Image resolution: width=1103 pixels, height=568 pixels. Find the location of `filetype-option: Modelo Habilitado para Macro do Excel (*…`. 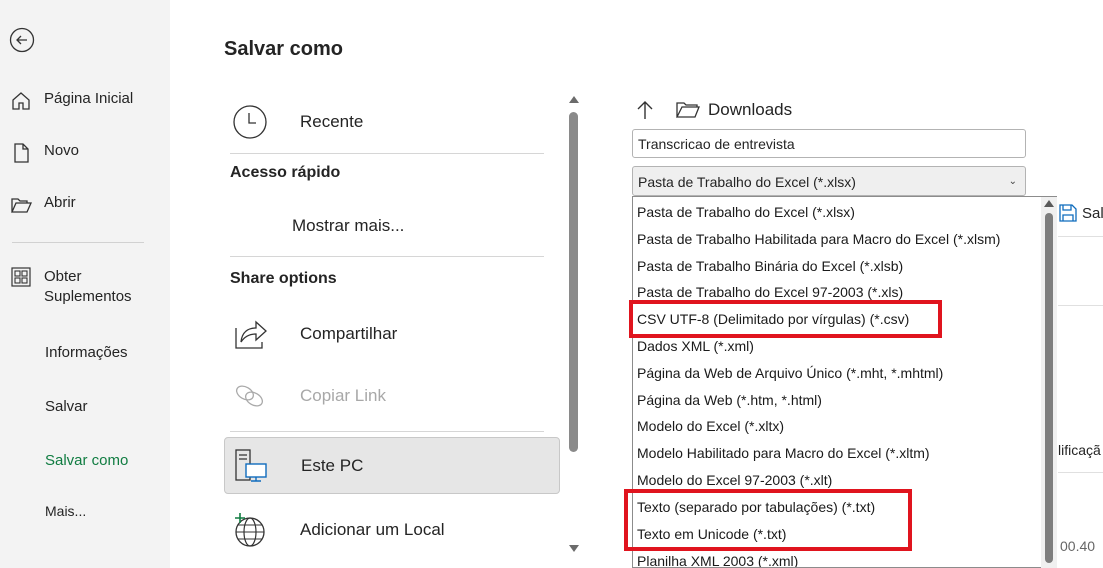

filetype-option: Modelo Habilitado para Macro do Excel (*… is located at coordinates (783, 453).